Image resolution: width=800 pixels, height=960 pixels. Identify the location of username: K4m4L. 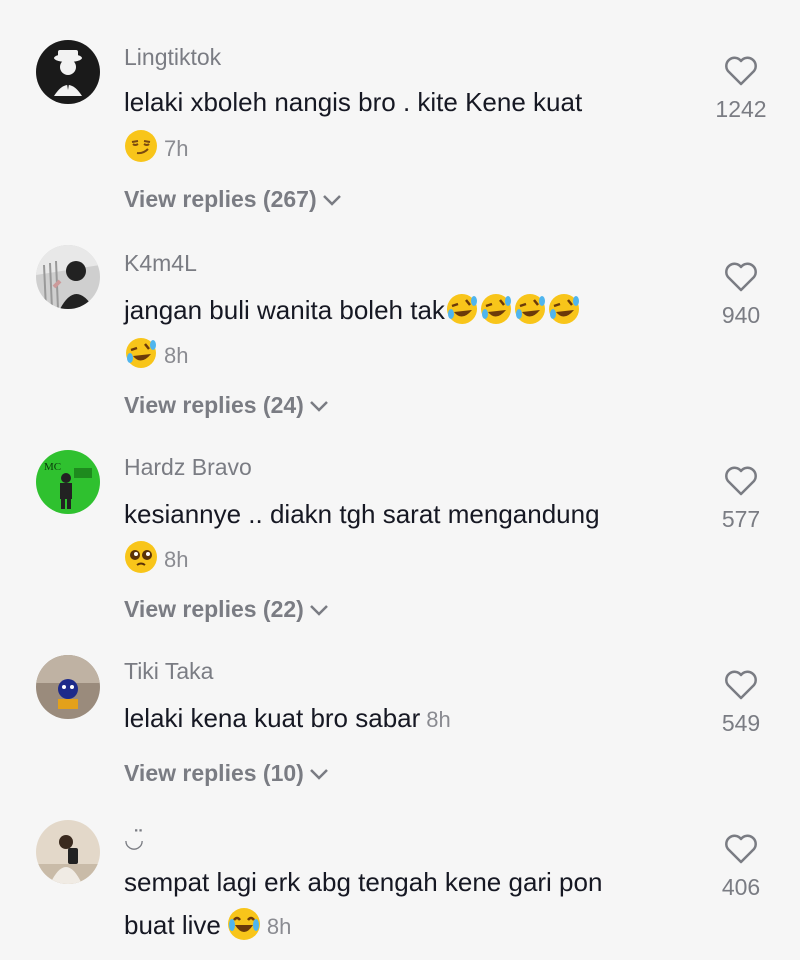
(160, 263).